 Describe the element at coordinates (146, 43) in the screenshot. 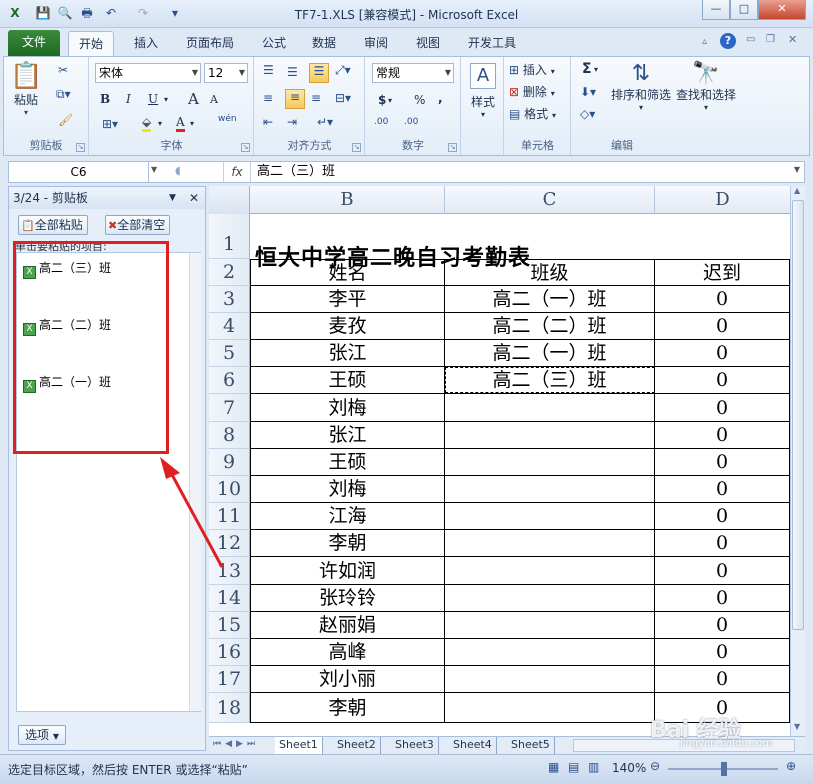

I see `tab-insert: 插入` at that location.